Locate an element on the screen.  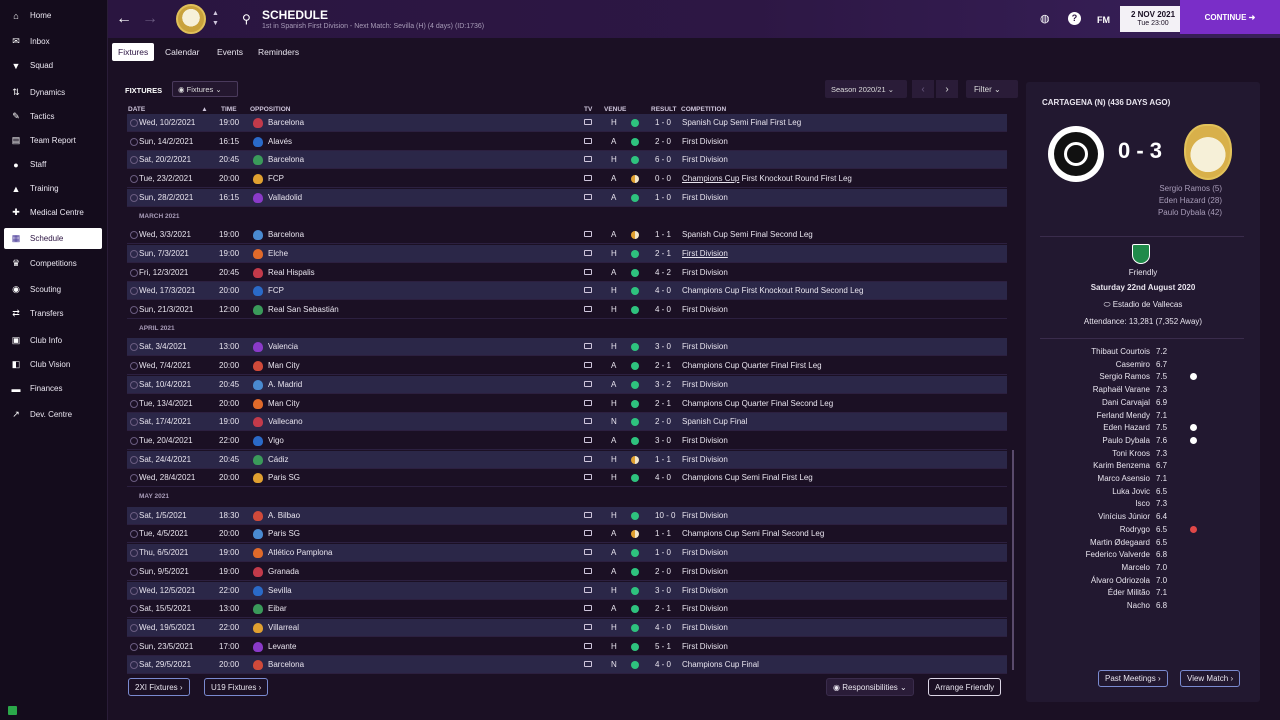
sidebar-item-team-report: ▤ Team Report is located at coordinates (53, 140).